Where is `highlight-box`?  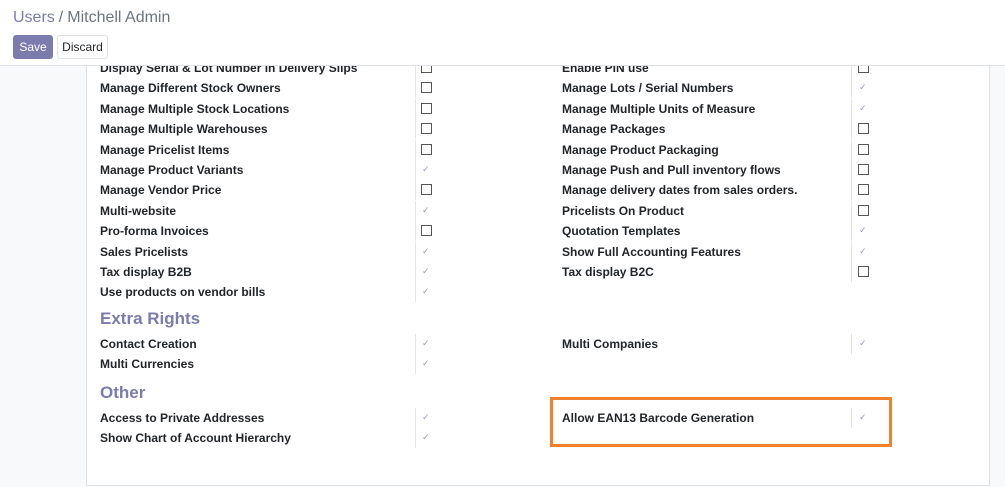 highlight-box is located at coordinates (721, 422).